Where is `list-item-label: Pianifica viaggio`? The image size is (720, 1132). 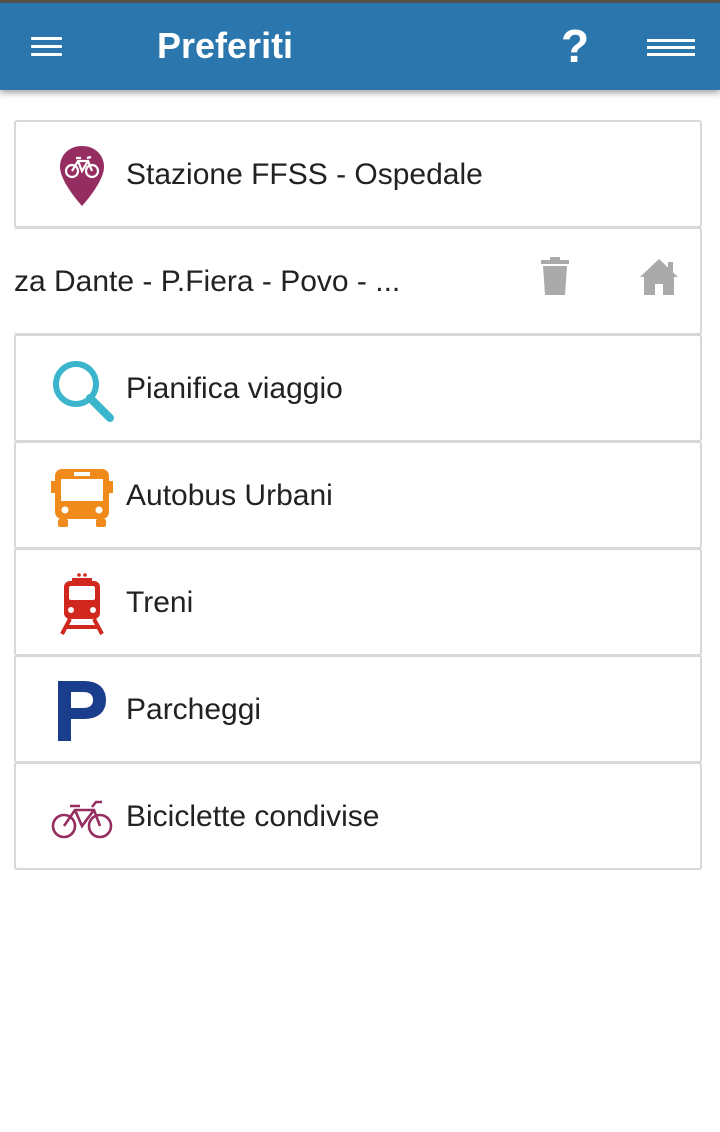
list-item-label: Pianifica viaggio is located at coordinates (234, 388).